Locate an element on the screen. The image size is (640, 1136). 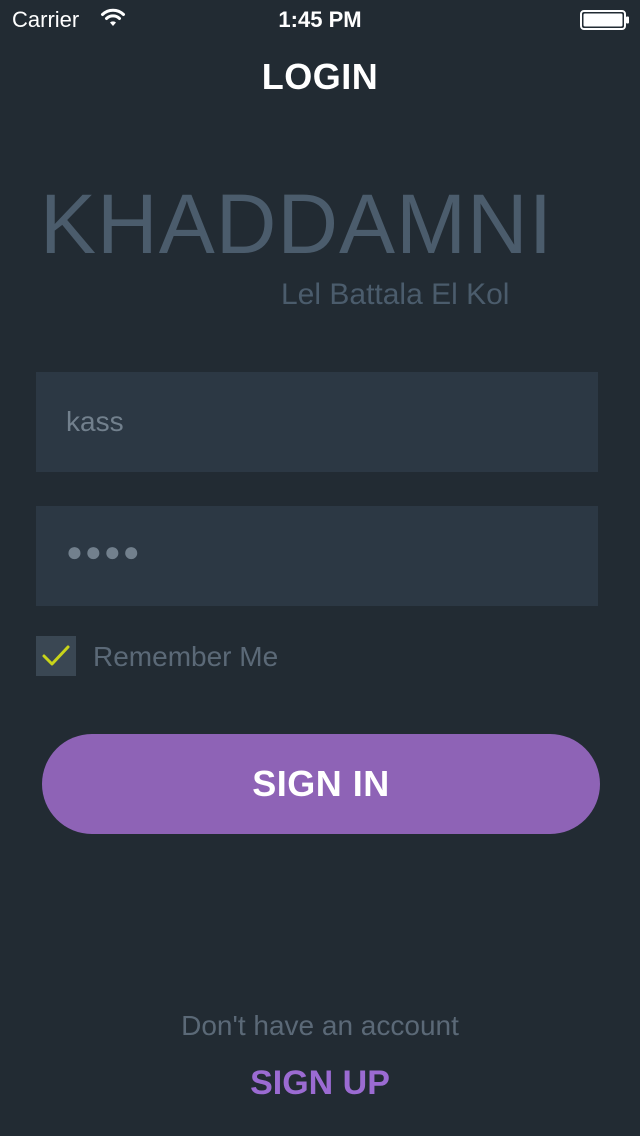
status-time: 1:45 PM is located at coordinates (320, 19).